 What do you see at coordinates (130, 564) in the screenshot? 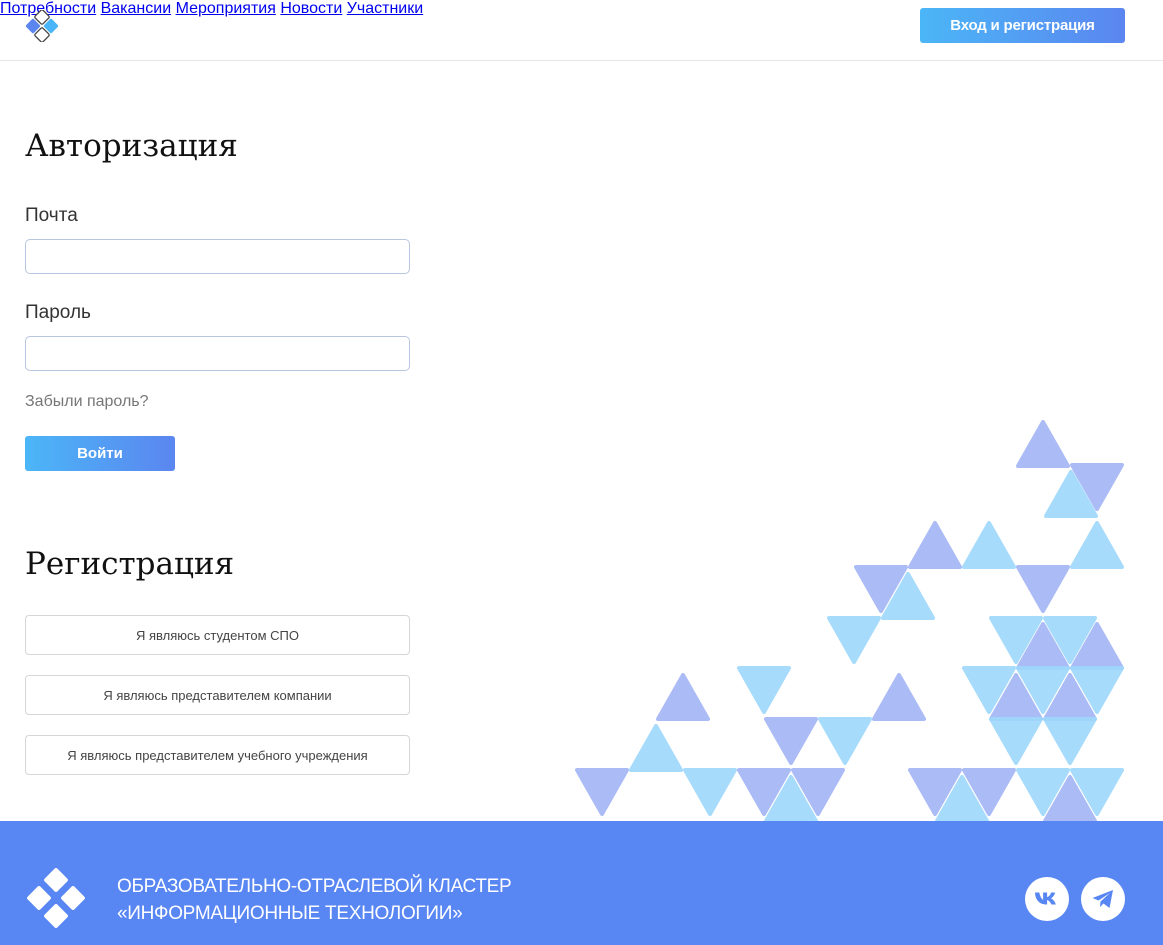
I see `registration-title: Регистрация` at bounding box center [130, 564].